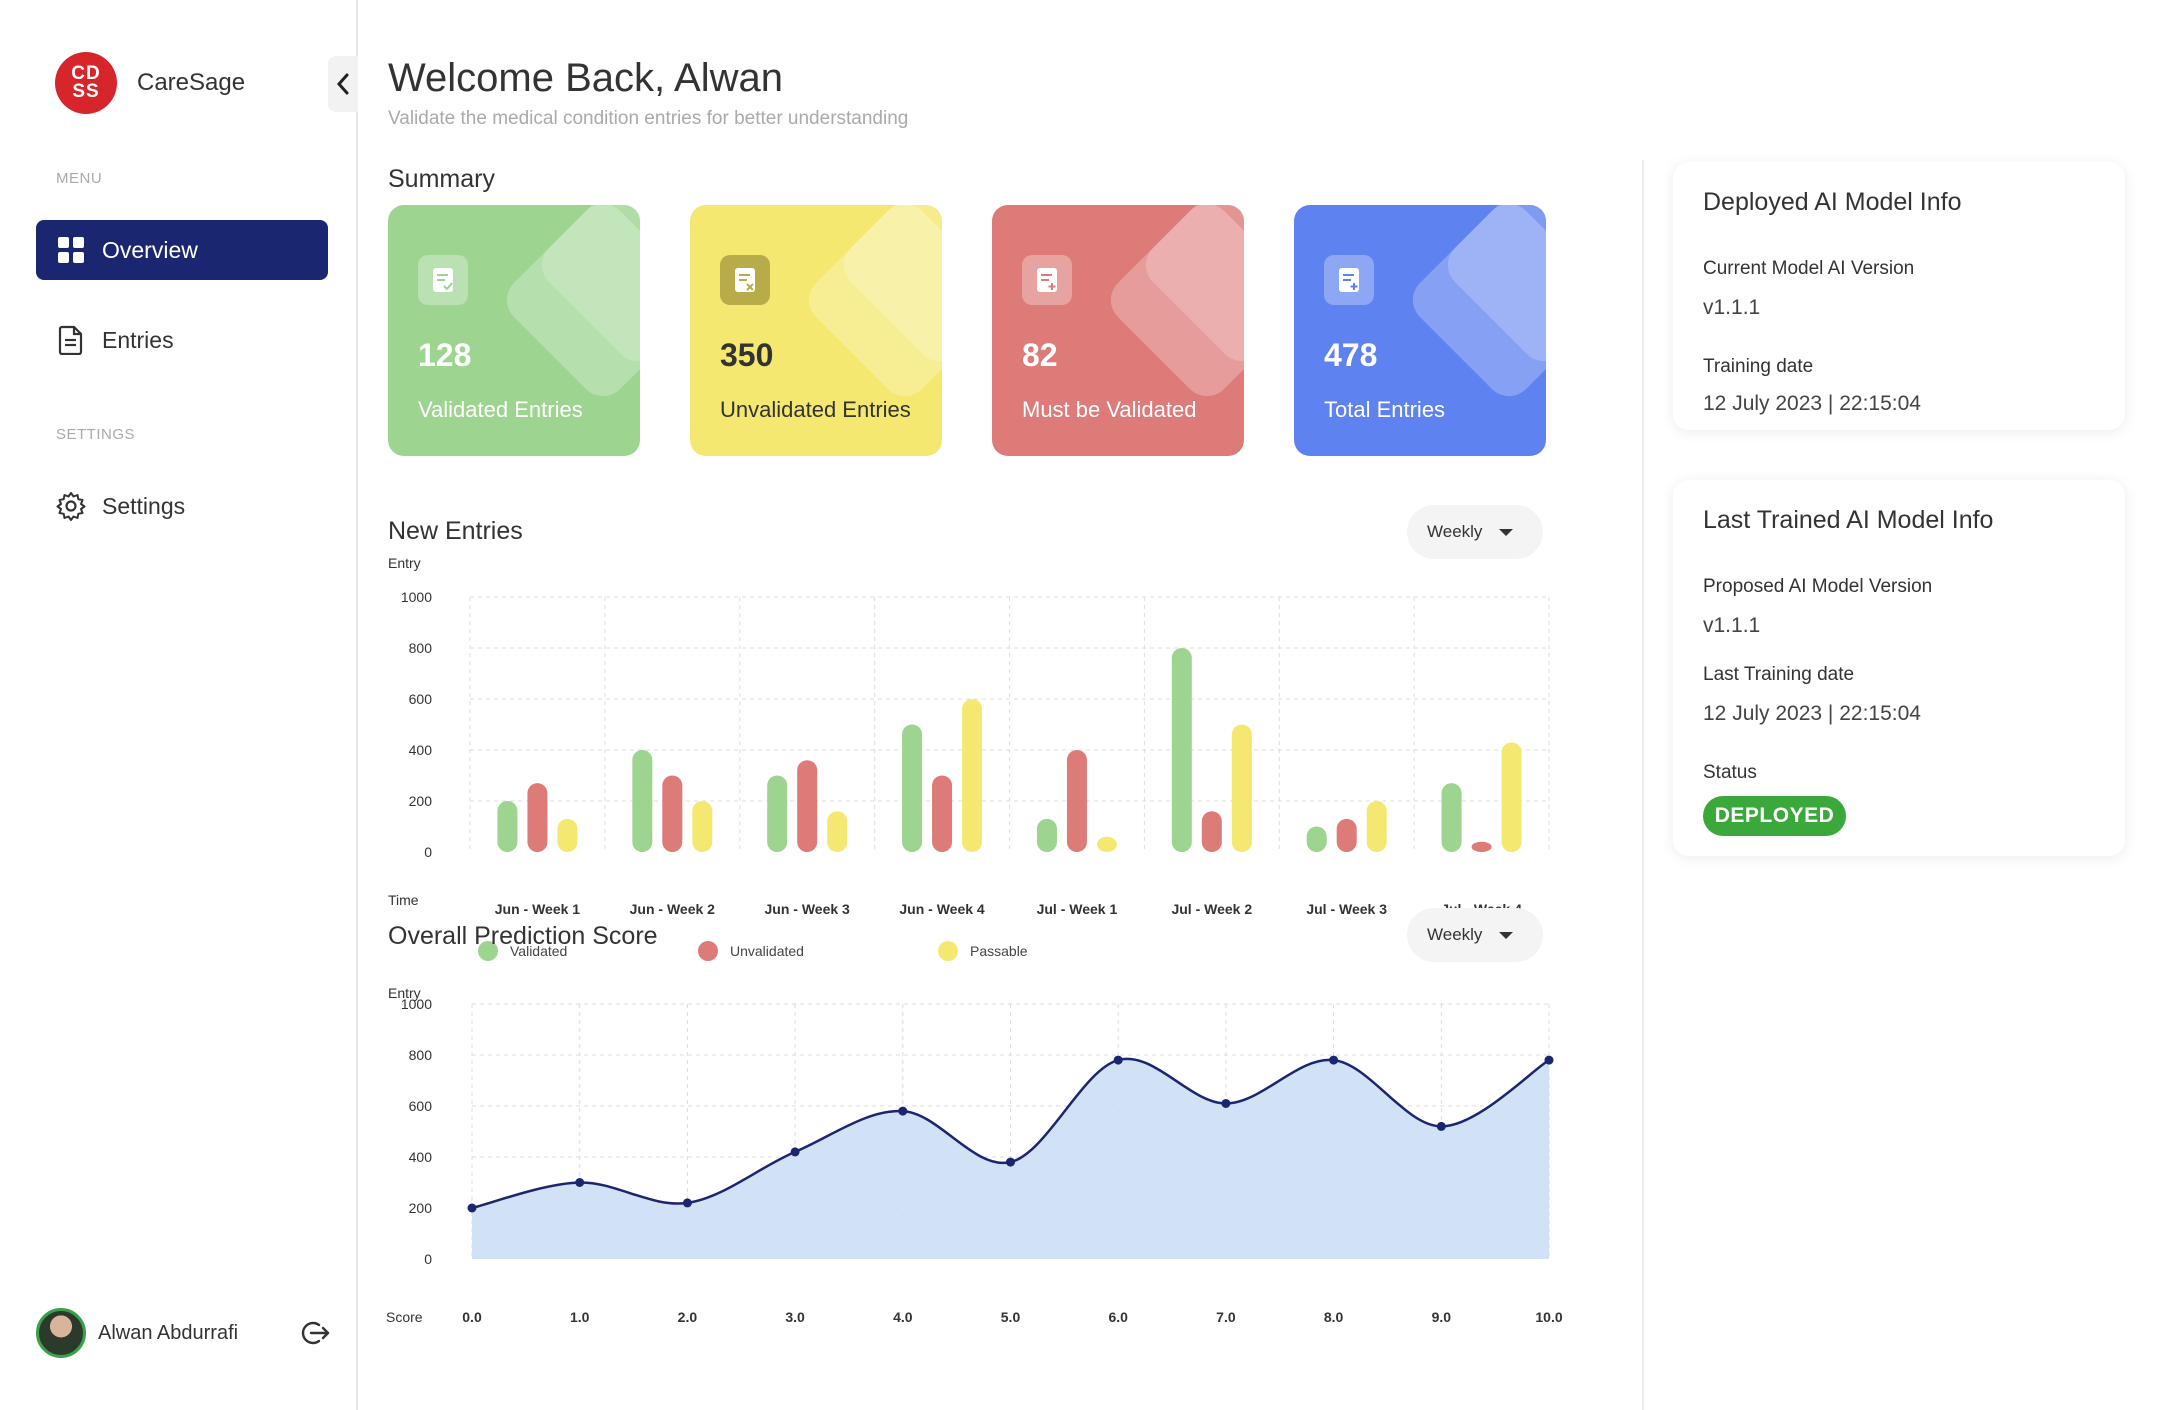 The width and height of the screenshot is (2174, 1410). I want to click on sidebar-item-settings: Settings, so click(182, 506).